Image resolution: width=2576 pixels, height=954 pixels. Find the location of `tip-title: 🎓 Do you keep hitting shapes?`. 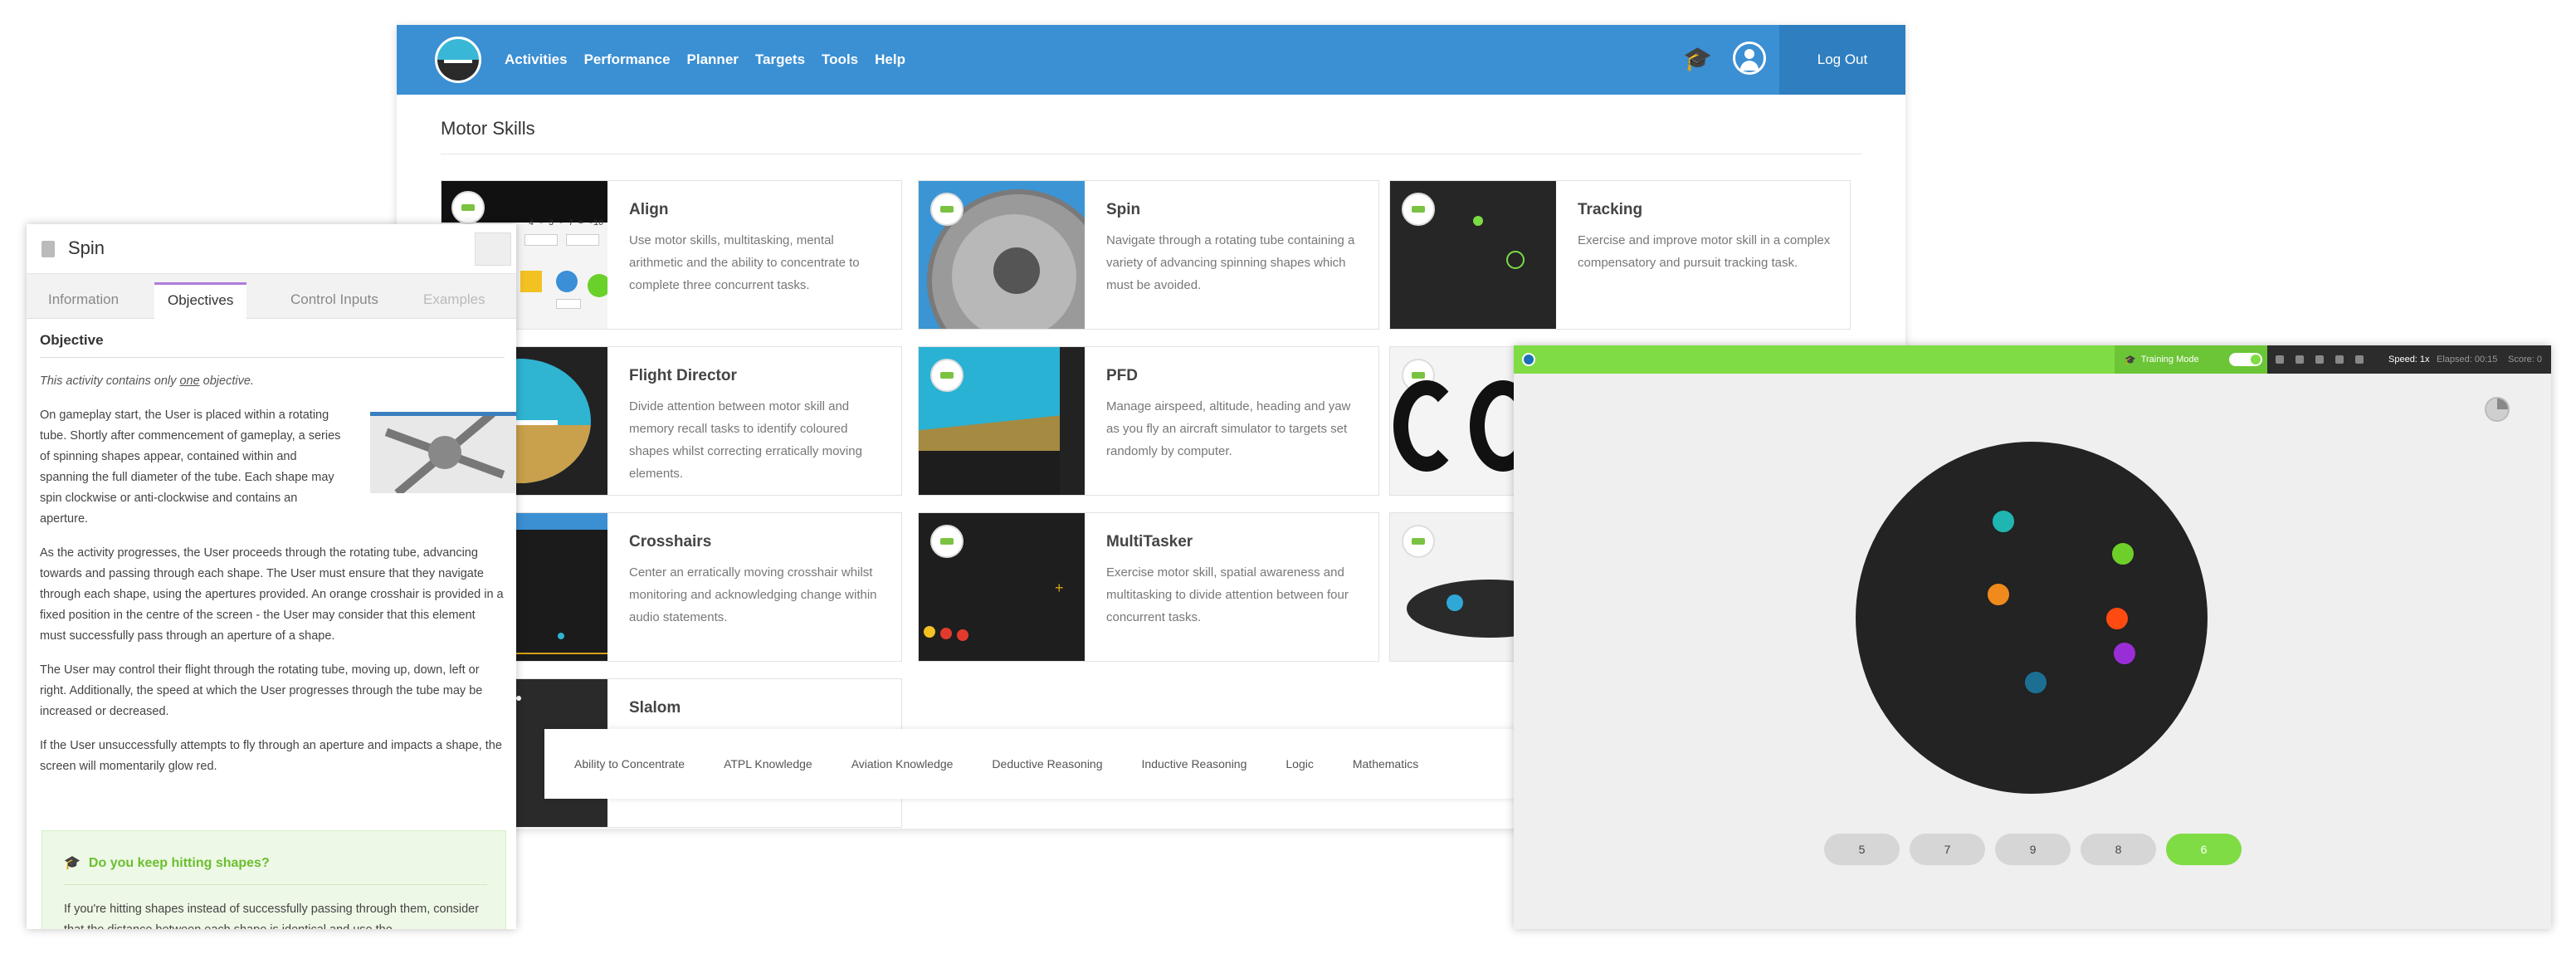

tip-title: 🎓 Do you keep hitting shapes? is located at coordinates (167, 863).